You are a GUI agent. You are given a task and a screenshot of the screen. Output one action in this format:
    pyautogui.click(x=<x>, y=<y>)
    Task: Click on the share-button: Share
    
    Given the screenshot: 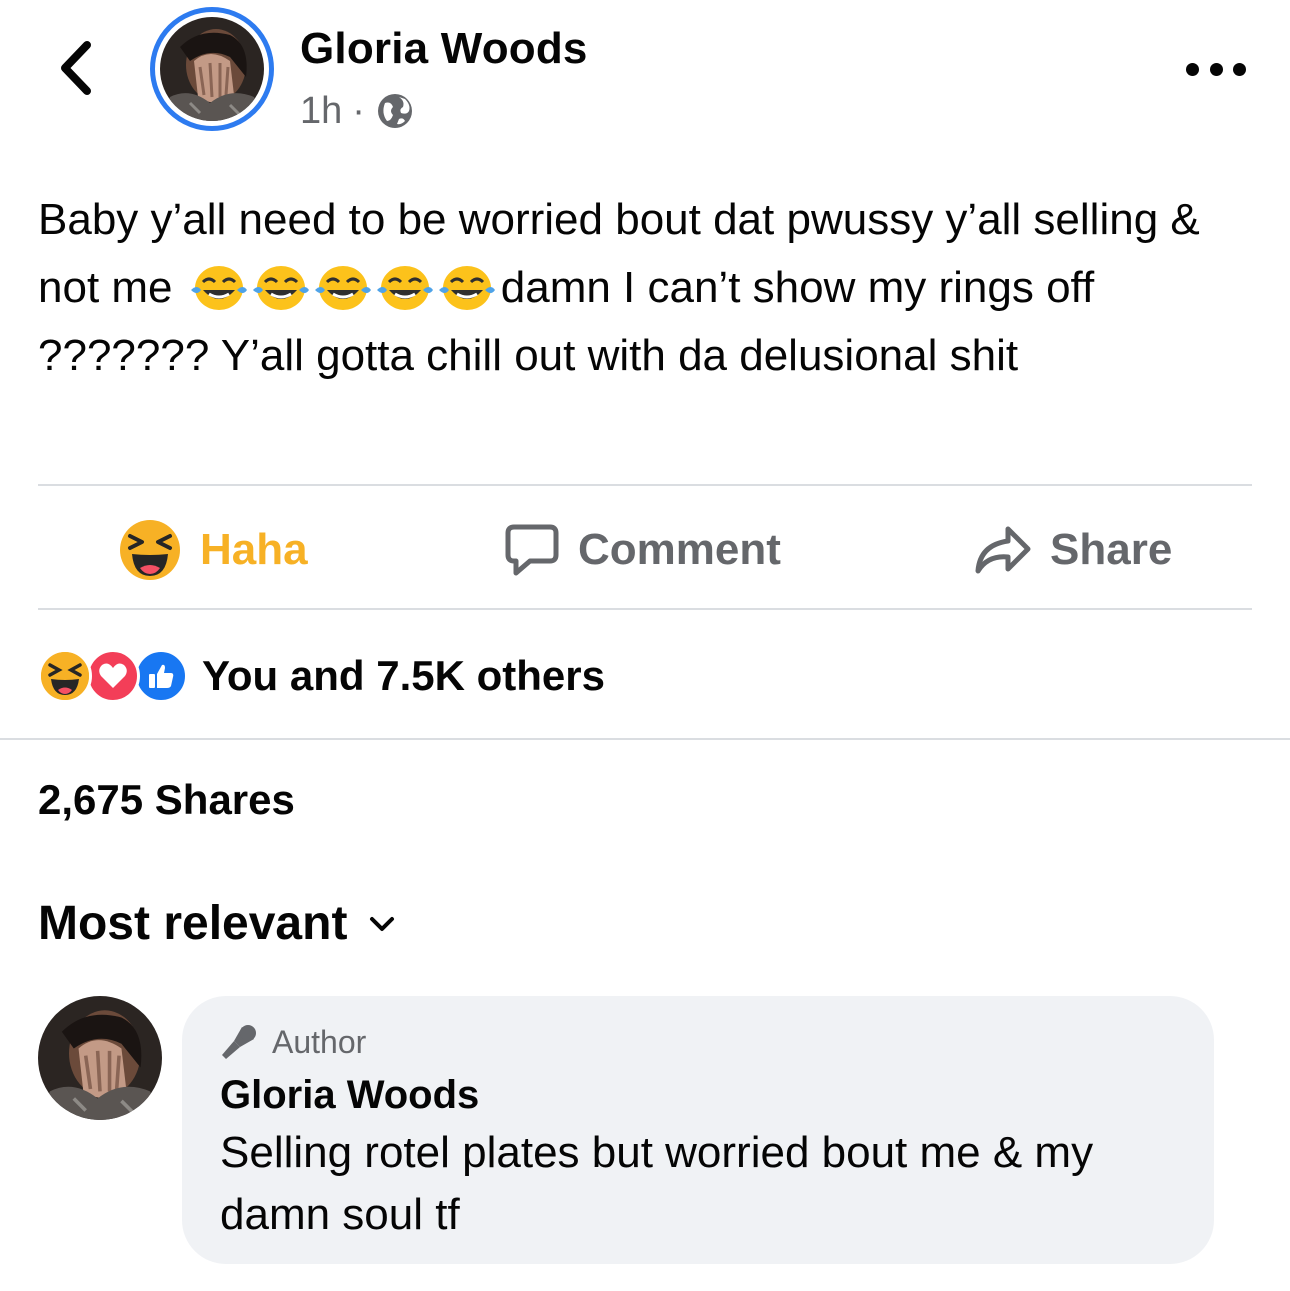 What is the action you would take?
    pyautogui.click(x=1073, y=550)
    